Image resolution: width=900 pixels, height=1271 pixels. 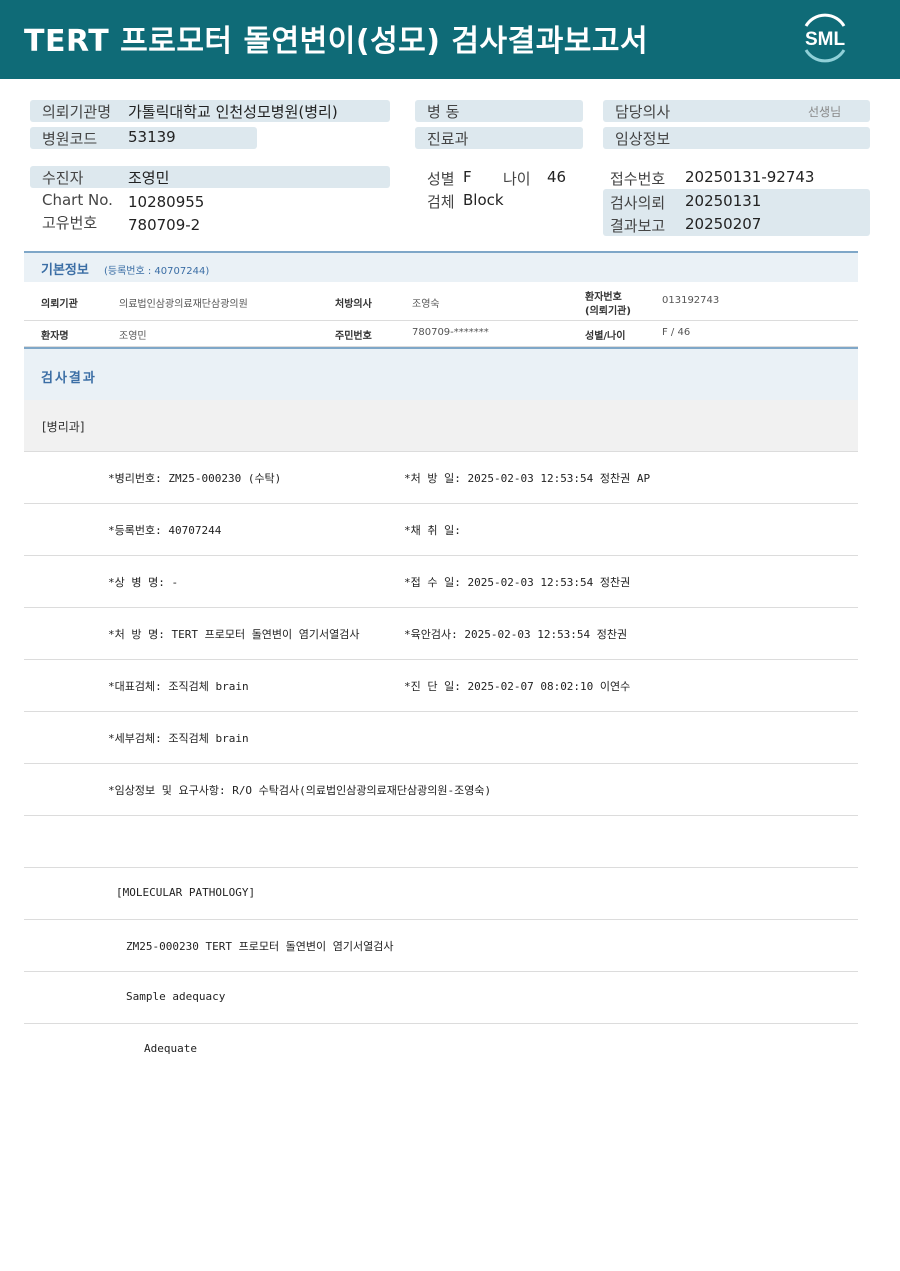 What do you see at coordinates (183, 304) in the screenshot?
I see `basic-value: 의료법인삼광의료재단삼광의원` at bounding box center [183, 304].